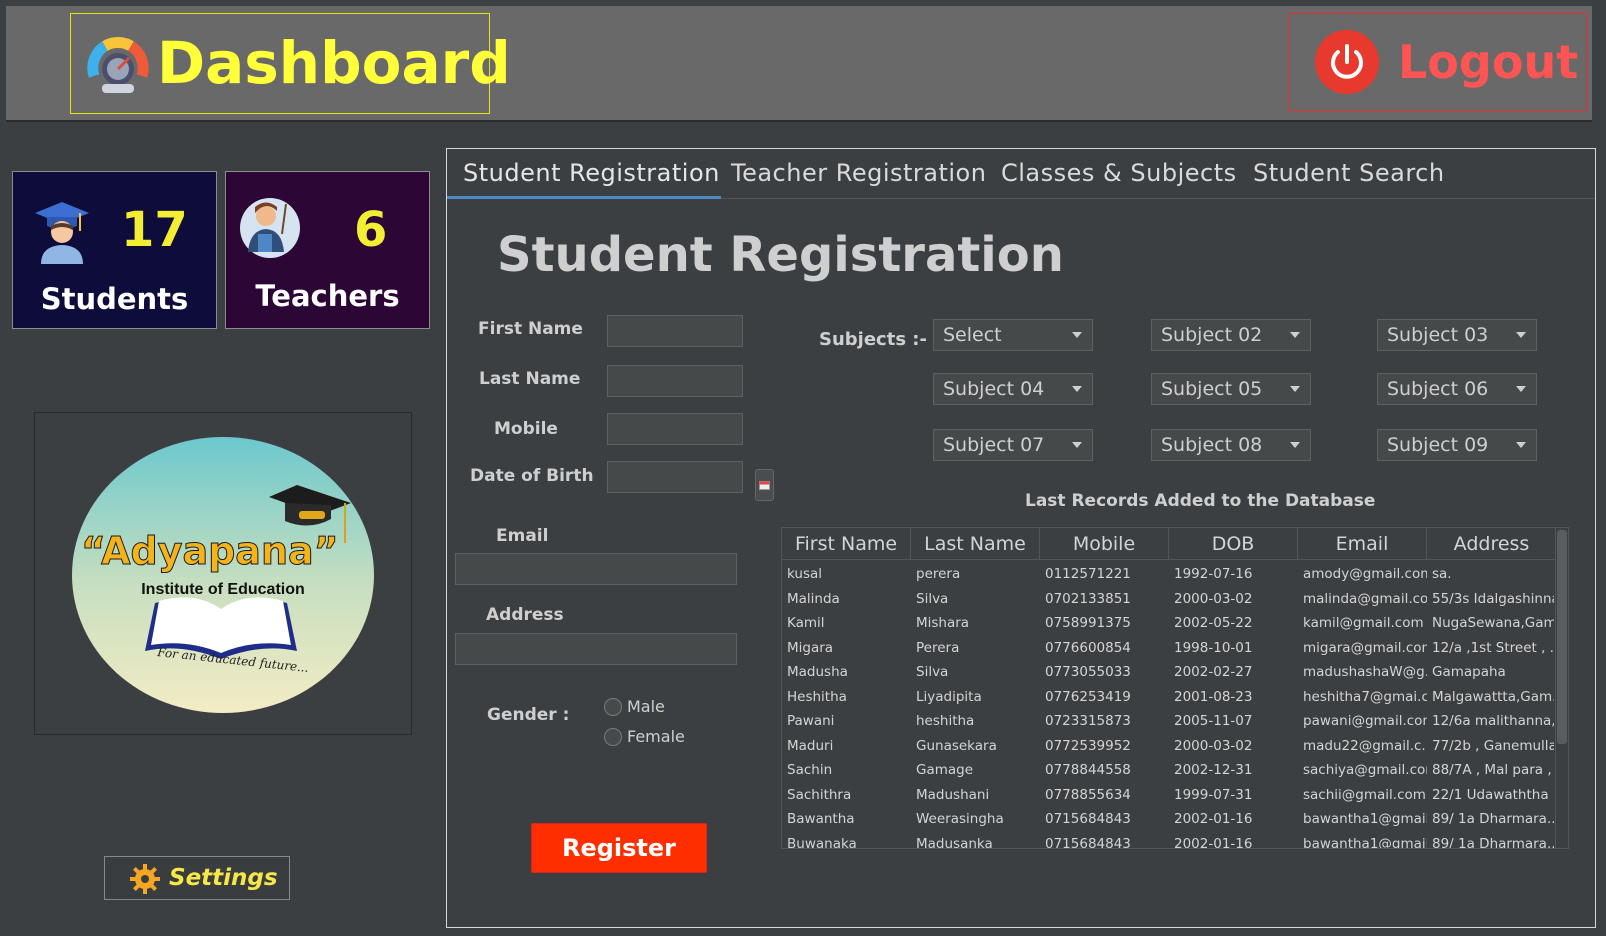 The width and height of the screenshot is (1606, 936). I want to click on subject-02-dropdown: Subject 02, so click(1231, 335).